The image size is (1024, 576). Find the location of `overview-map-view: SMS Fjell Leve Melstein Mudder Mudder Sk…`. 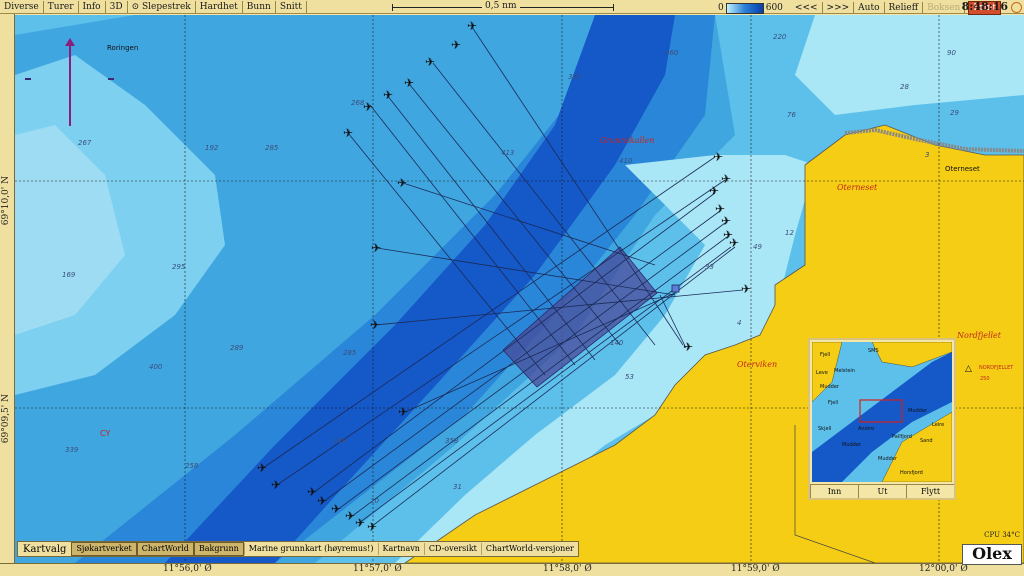

overview-map-view: SMS Fjell Leve Melstein Mudder Mudder Sk… is located at coordinates (882, 412).